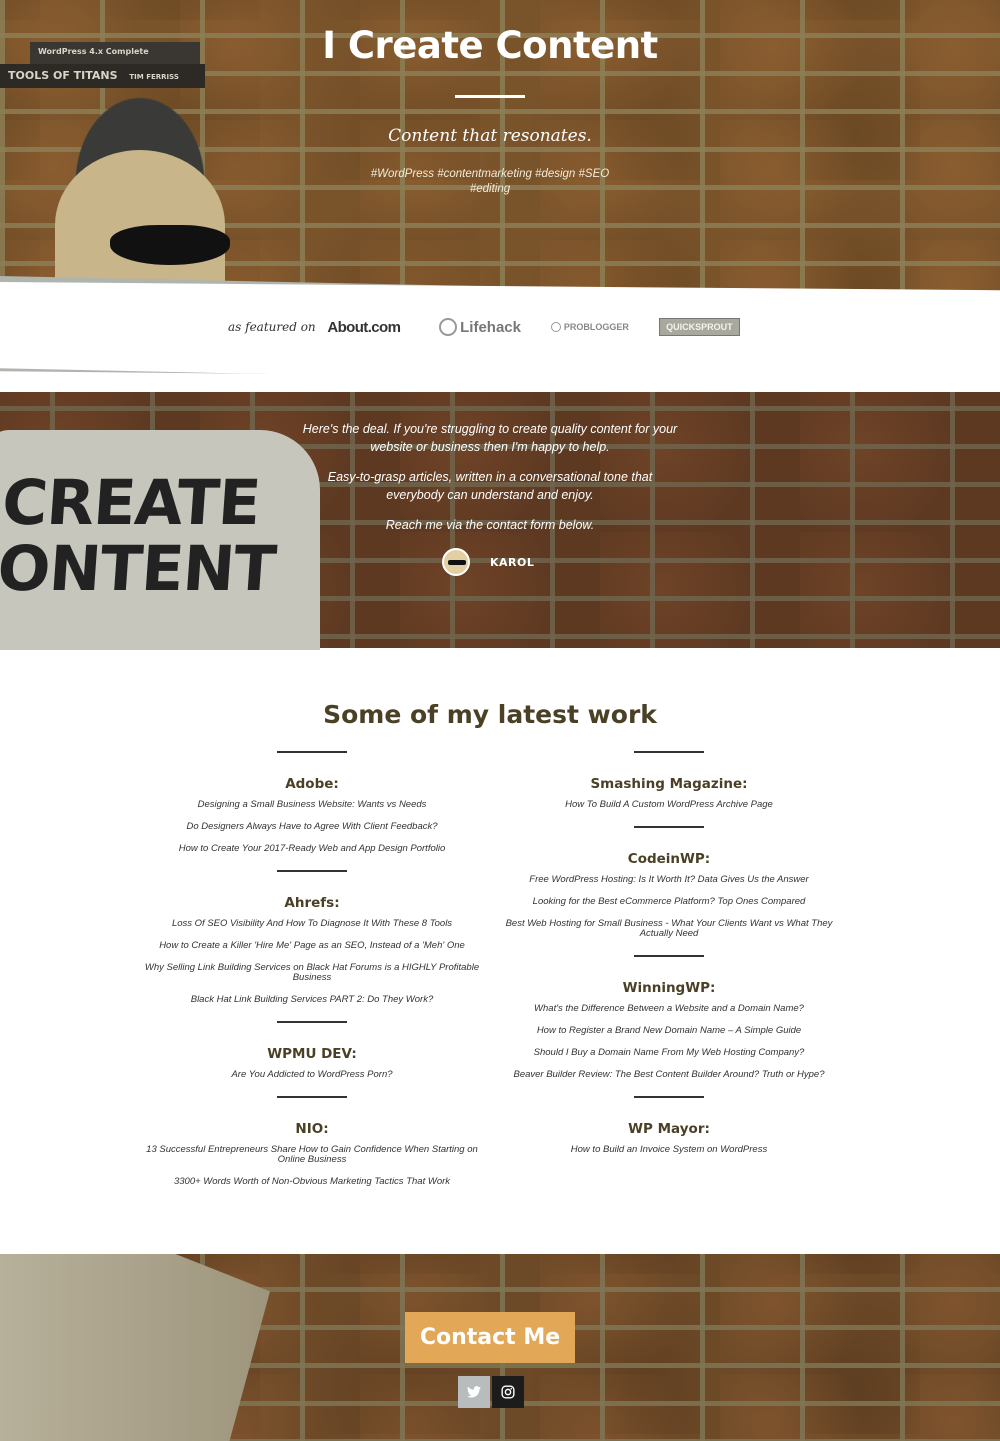 This screenshot has height=1441, width=1000. Describe the element at coordinates (312, 1129) in the screenshot. I see `publication-title: NIO:` at that location.